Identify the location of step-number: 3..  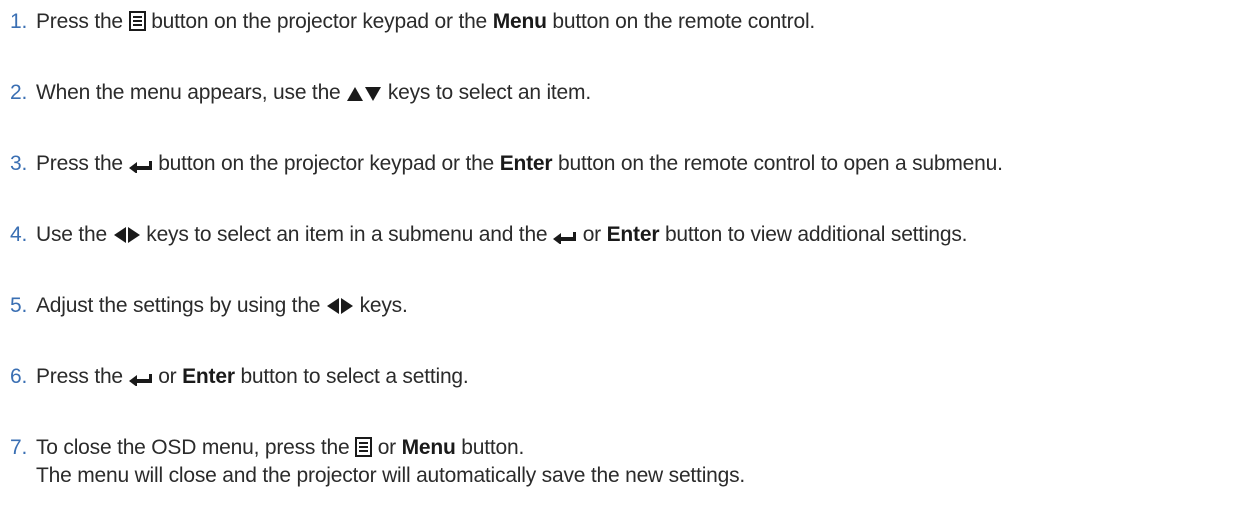
(19, 163).